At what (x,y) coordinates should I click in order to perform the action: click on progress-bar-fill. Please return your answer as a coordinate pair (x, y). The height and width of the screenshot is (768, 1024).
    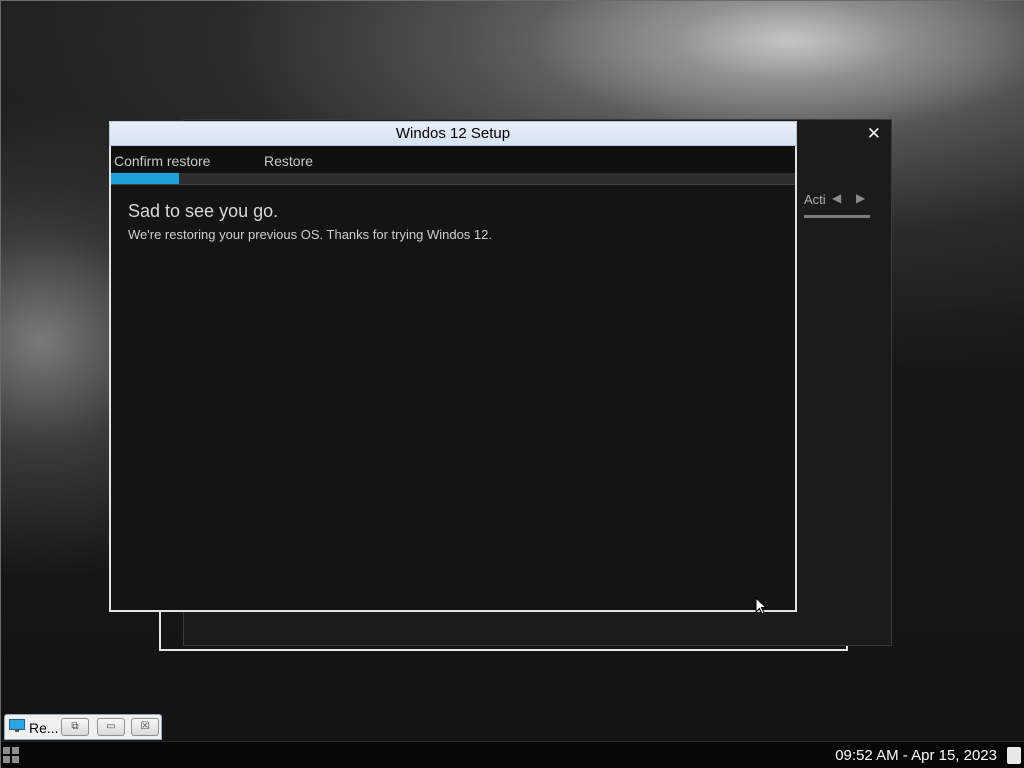
    Looking at the image, I should click on (145, 178).